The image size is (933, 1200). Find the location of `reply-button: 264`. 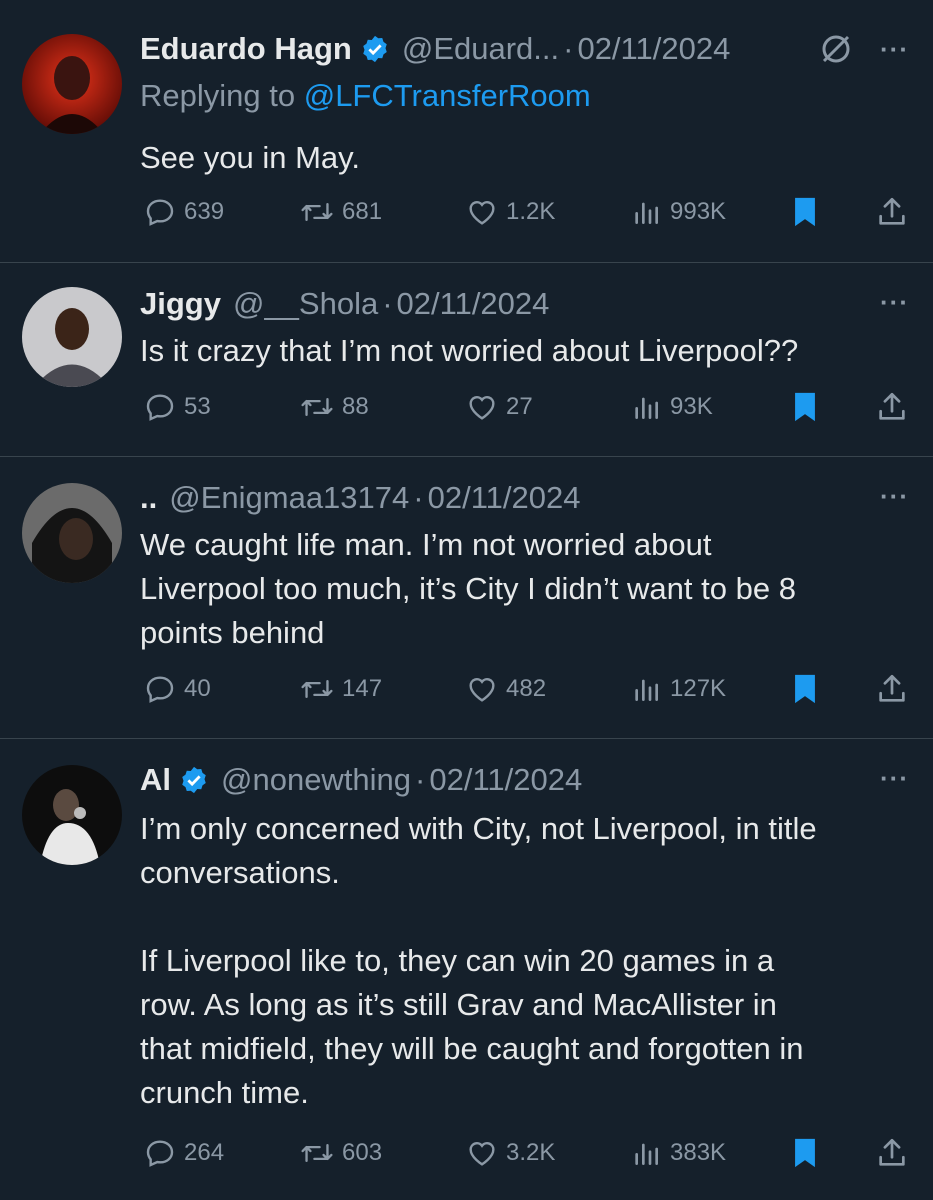

reply-button: 264 is located at coordinates (184, 1153).